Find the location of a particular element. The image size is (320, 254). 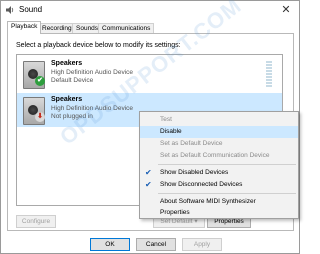

device-status: Default Device is located at coordinates (72, 80).